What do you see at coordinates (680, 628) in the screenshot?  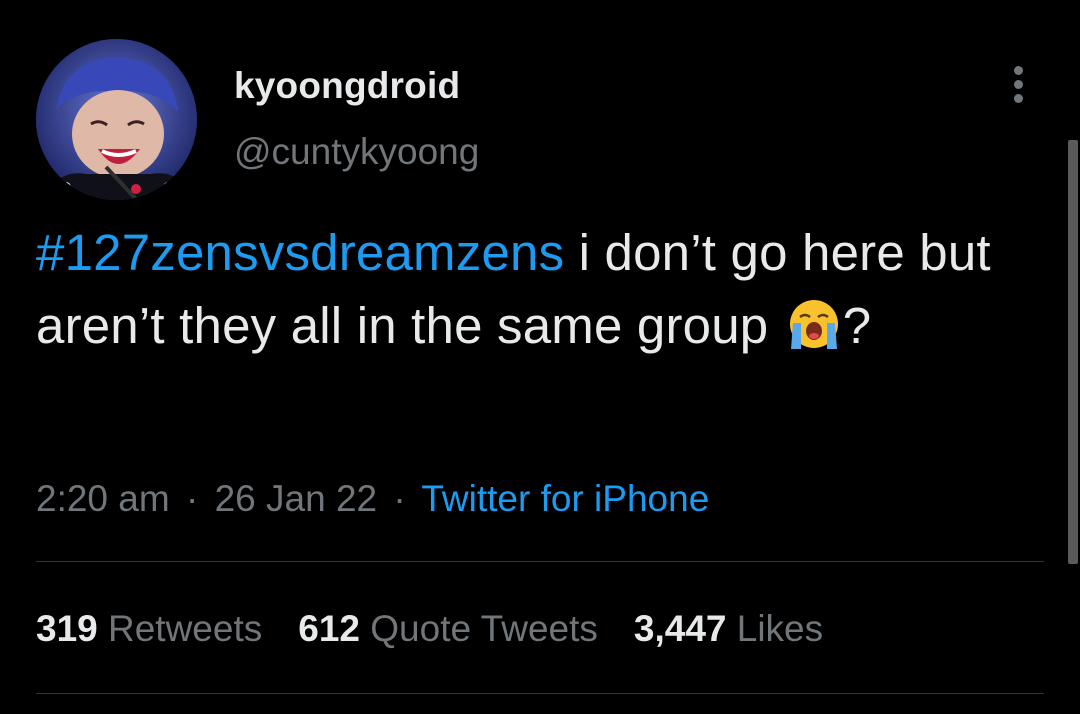 I see `likes-count: 3,447` at bounding box center [680, 628].